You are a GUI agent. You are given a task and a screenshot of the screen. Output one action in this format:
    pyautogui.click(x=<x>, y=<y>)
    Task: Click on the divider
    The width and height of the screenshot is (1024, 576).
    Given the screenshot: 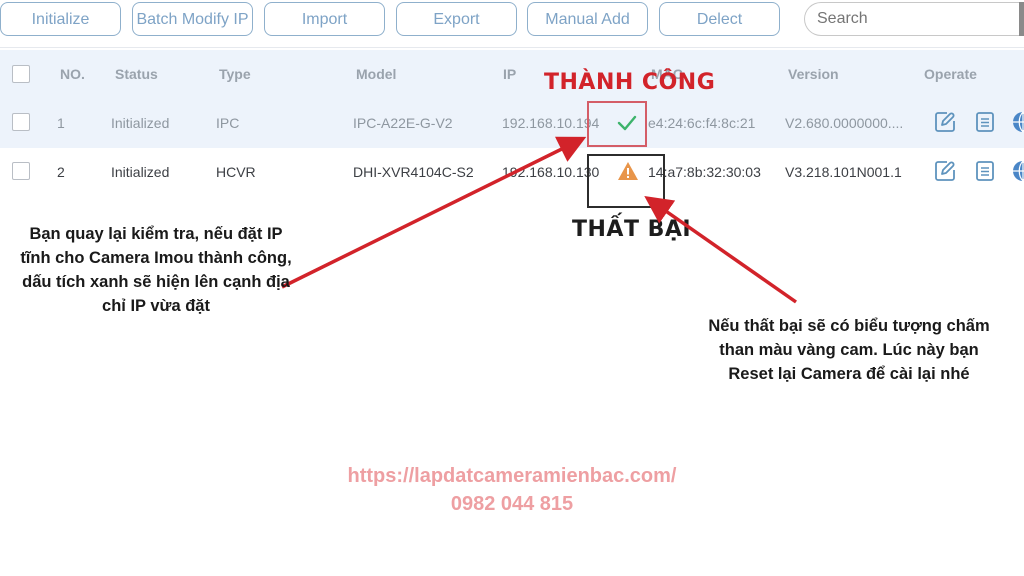 What is the action you would take?
    pyautogui.click(x=512, y=47)
    